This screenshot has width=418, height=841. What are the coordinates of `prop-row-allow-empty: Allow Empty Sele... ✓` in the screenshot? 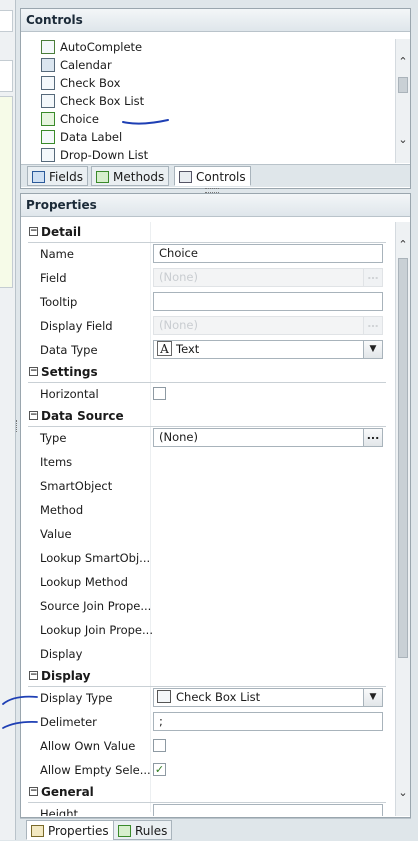 It's located at (207, 770).